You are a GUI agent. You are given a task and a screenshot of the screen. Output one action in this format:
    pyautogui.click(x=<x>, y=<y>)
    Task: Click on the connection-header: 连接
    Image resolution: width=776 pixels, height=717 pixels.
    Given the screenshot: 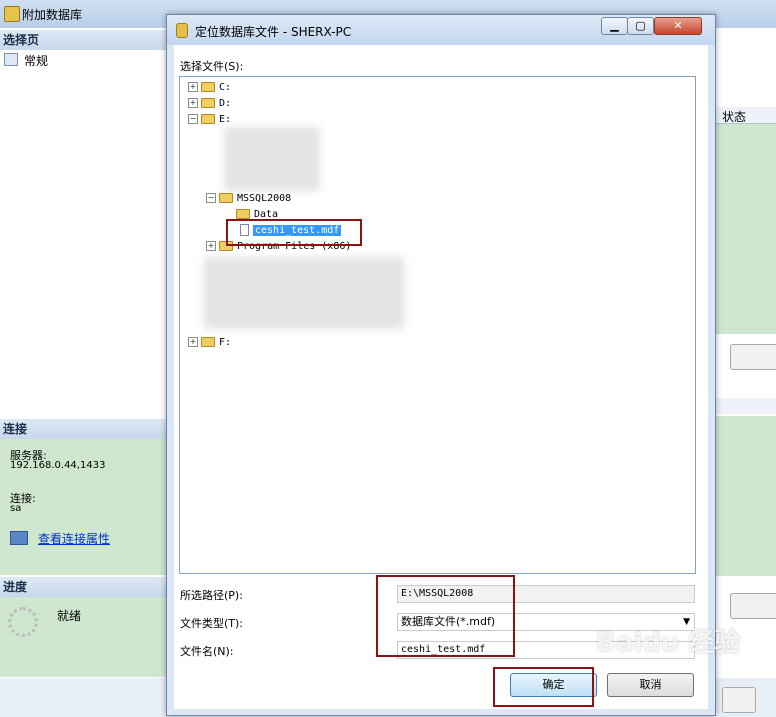 What is the action you would take?
    pyautogui.click(x=83, y=429)
    